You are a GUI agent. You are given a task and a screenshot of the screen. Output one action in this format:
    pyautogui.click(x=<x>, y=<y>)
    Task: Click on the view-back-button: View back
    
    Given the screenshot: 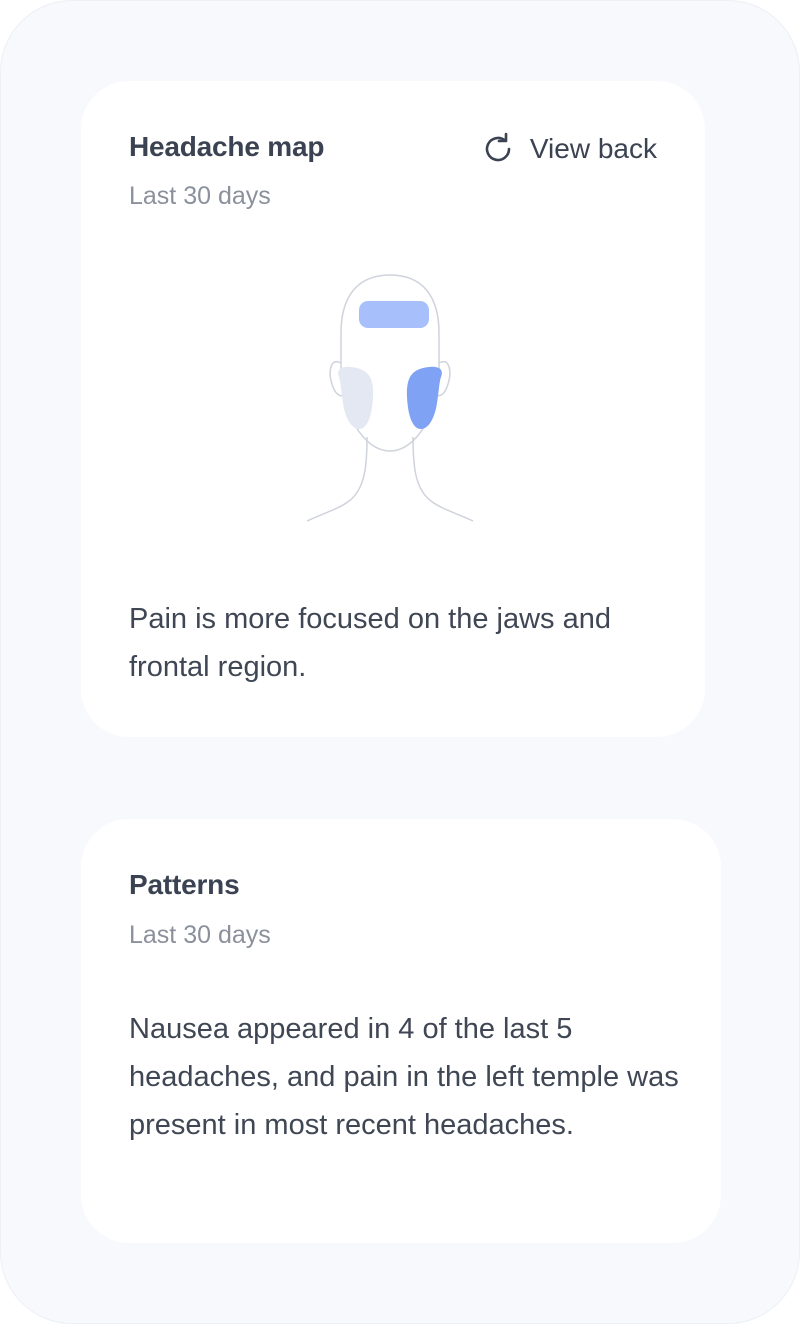 What is the action you would take?
    pyautogui.click(x=568, y=149)
    